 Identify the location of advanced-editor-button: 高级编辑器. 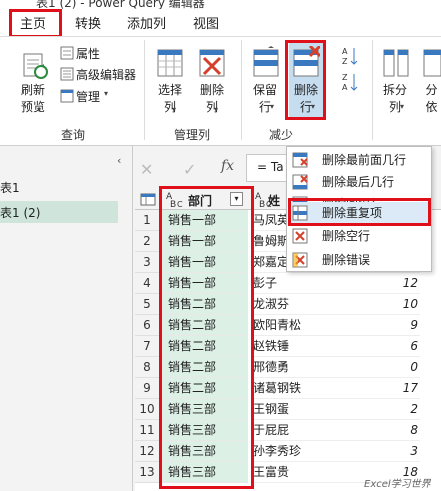
(106, 74).